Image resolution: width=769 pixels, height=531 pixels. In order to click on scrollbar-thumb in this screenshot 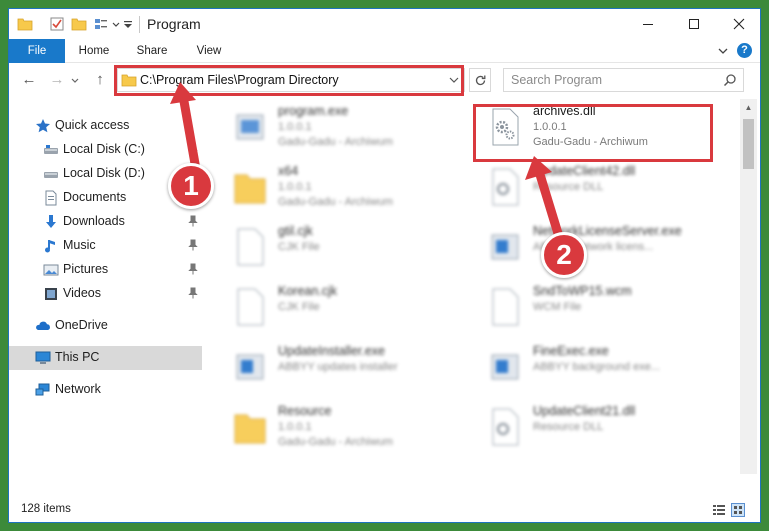, I will do `click(748, 144)`.